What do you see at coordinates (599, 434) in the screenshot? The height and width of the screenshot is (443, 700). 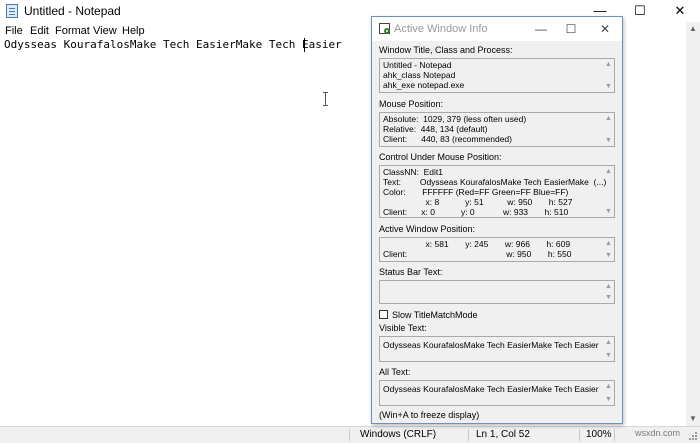 I see `status-zoom: 100%` at bounding box center [599, 434].